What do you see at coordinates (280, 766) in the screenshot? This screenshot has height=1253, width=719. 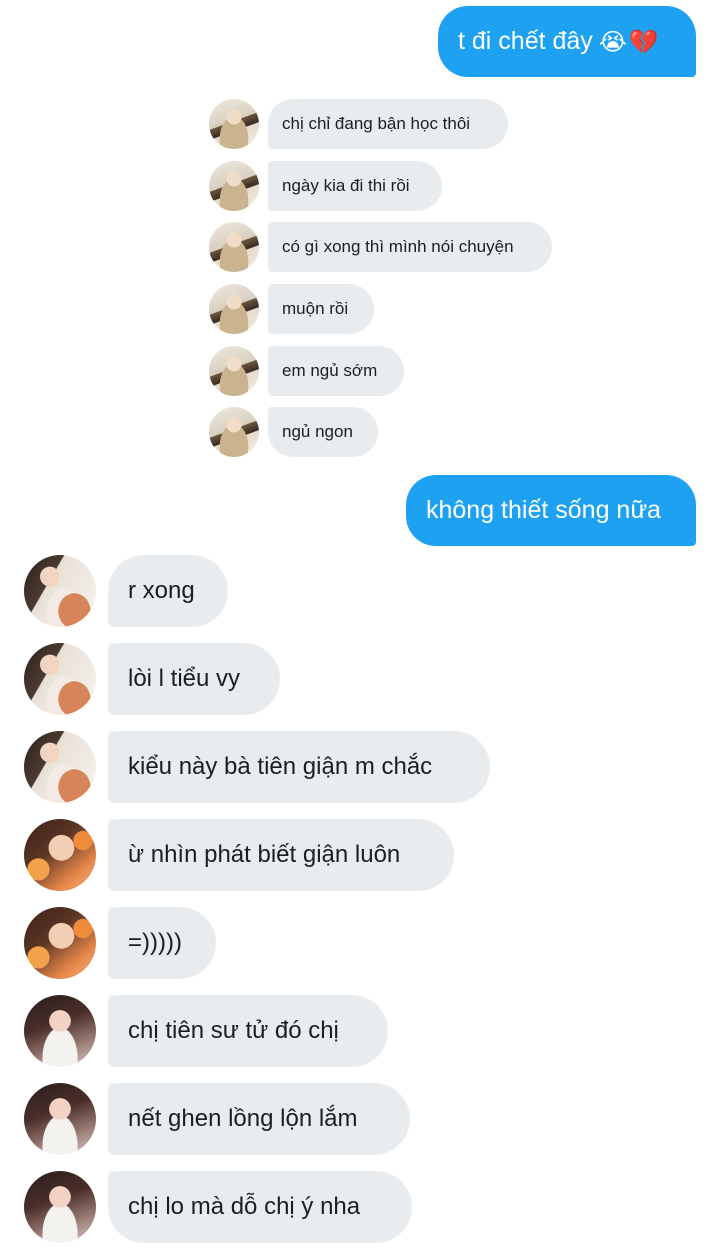 I see `message-text: kiểu này bà tiên giận m chắc` at bounding box center [280, 766].